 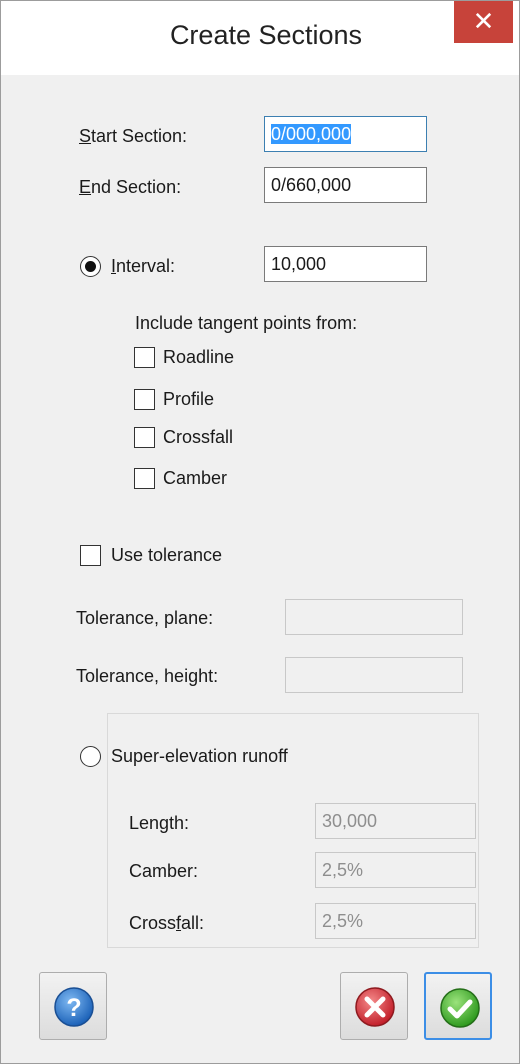 What do you see at coordinates (395, 870) in the screenshot?
I see `camber-input: 2,5%` at bounding box center [395, 870].